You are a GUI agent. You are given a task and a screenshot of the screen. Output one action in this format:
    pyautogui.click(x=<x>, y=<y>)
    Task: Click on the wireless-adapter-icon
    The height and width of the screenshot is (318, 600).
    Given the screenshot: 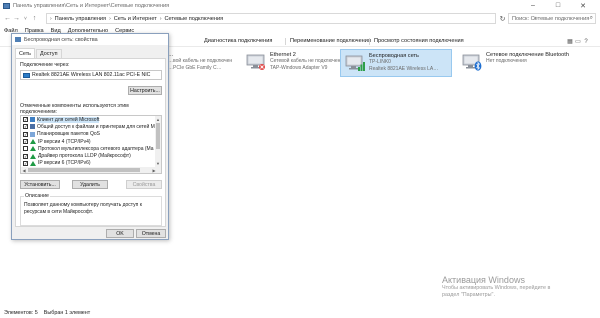 What is the action you would take?
    pyautogui.click(x=355, y=63)
    